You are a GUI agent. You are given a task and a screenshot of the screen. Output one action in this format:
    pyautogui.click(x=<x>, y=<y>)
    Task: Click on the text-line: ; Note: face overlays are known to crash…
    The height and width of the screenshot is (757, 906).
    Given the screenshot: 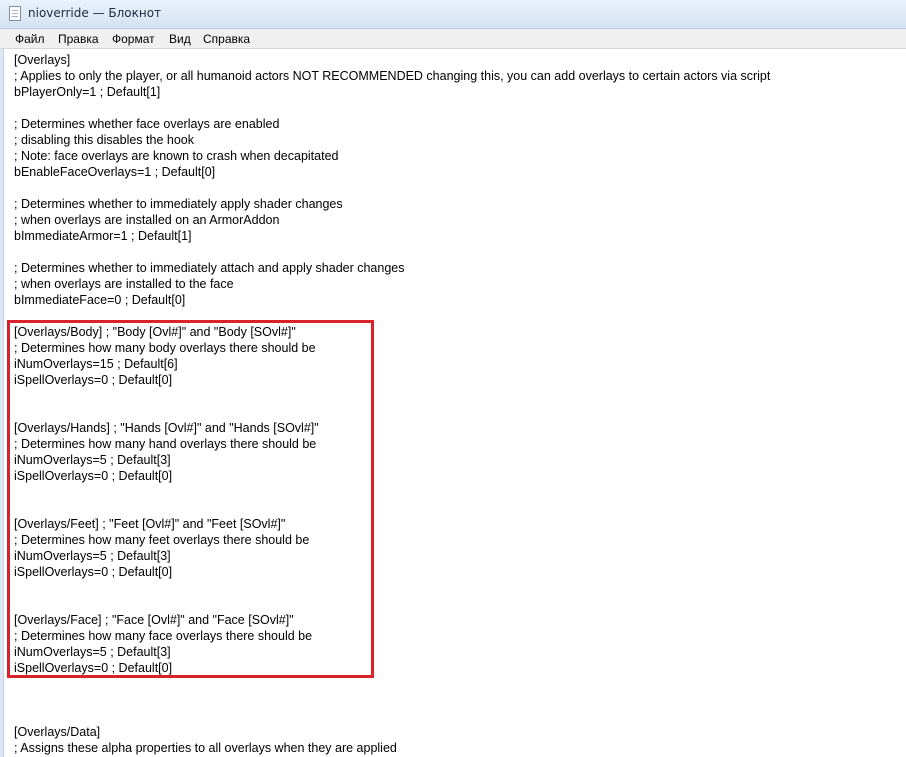 What is the action you would take?
    pyautogui.click(x=176, y=156)
    